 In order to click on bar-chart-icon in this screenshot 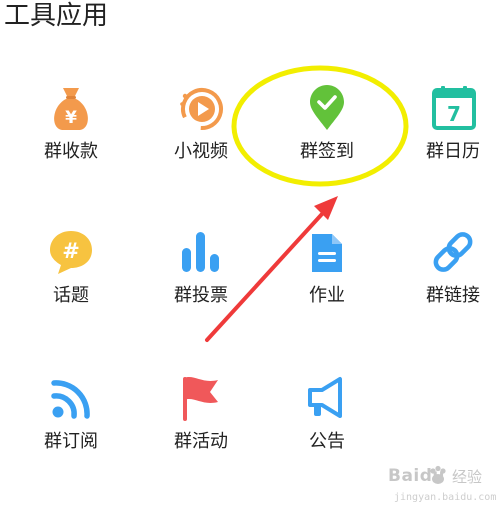, I will do `click(200, 252)`.